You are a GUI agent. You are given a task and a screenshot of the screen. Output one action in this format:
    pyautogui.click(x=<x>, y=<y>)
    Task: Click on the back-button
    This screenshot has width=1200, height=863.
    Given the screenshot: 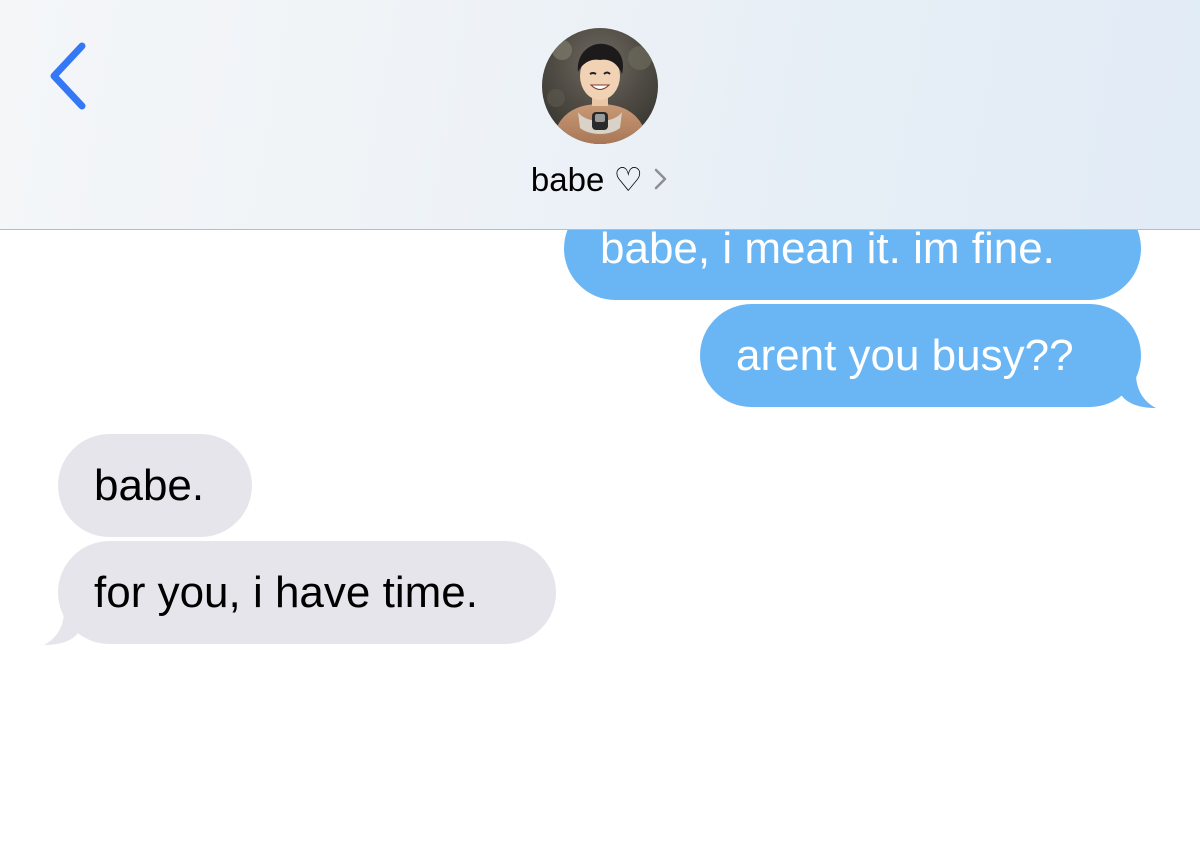 What is the action you would take?
    pyautogui.click(x=70, y=76)
    